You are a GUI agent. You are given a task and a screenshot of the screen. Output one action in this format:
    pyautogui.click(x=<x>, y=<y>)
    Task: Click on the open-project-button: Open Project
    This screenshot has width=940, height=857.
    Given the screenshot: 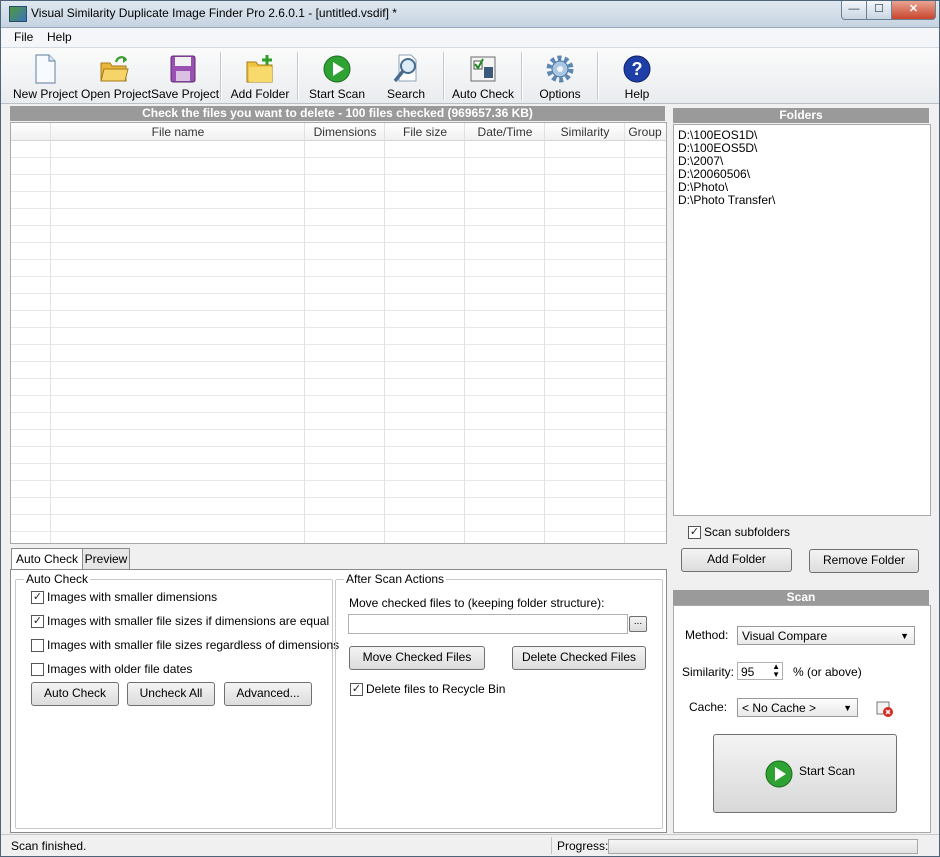 What is the action you would take?
    pyautogui.click(x=116, y=76)
    